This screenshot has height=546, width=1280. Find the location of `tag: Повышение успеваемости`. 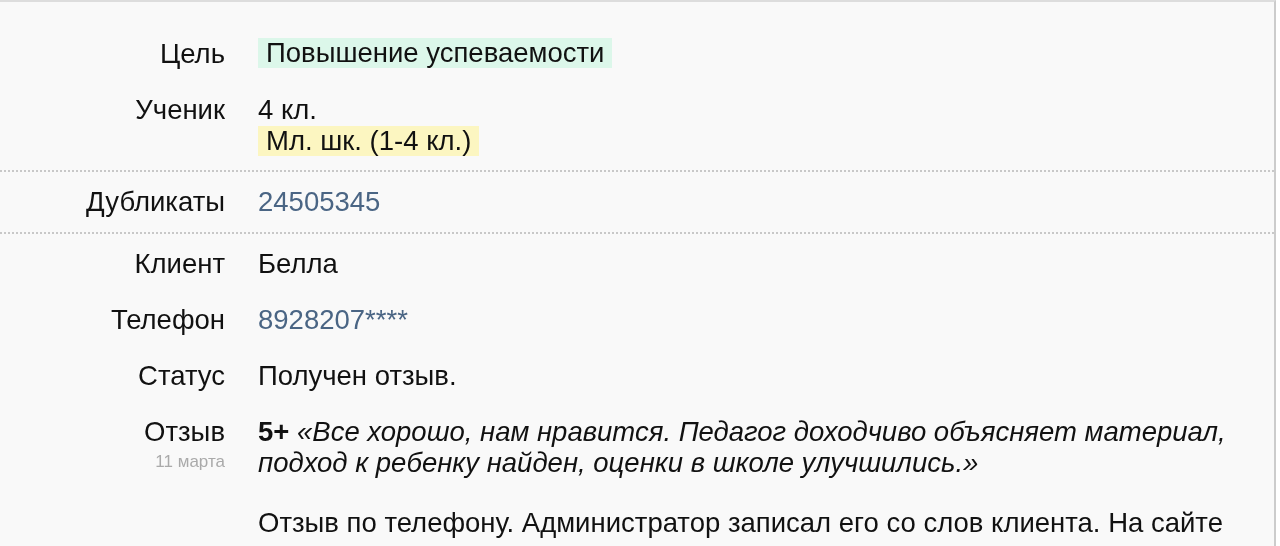

tag: Повышение успеваемости is located at coordinates (435, 53).